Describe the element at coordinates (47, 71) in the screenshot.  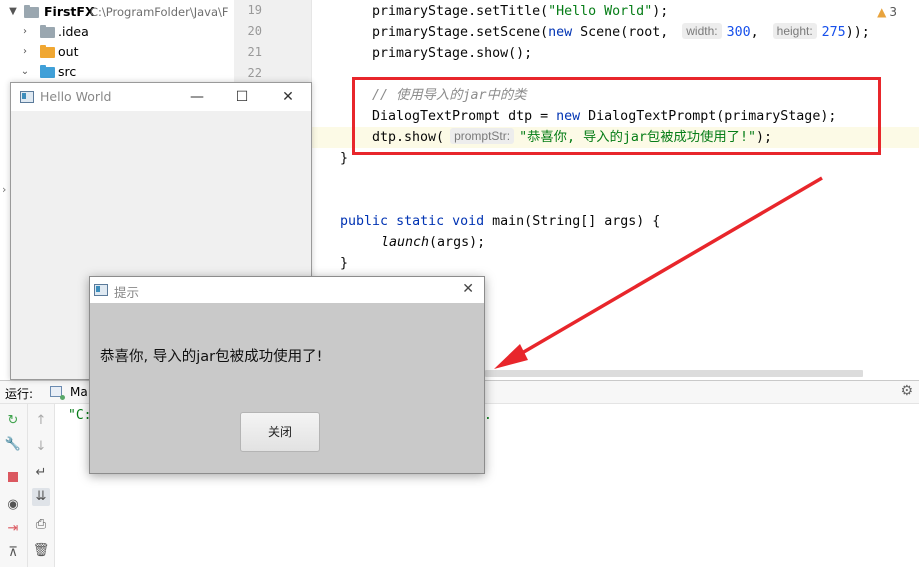
I see `source-folder-icon` at that location.